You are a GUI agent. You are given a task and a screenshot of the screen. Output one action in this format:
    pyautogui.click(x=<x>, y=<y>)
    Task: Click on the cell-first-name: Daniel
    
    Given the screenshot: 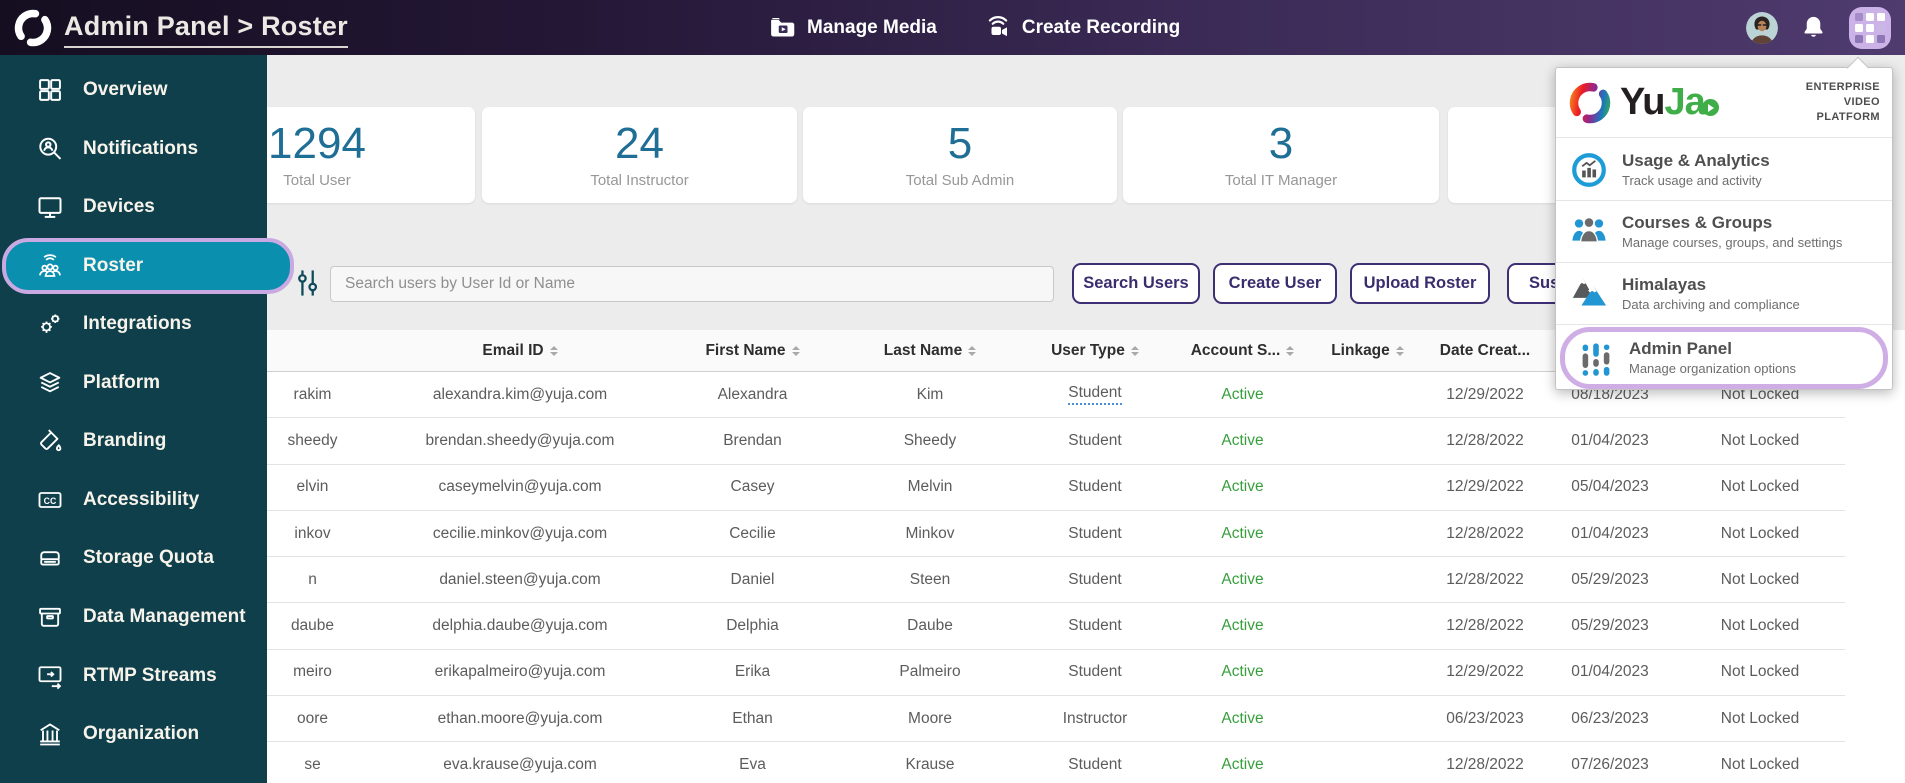 What is the action you would take?
    pyautogui.click(x=752, y=579)
    